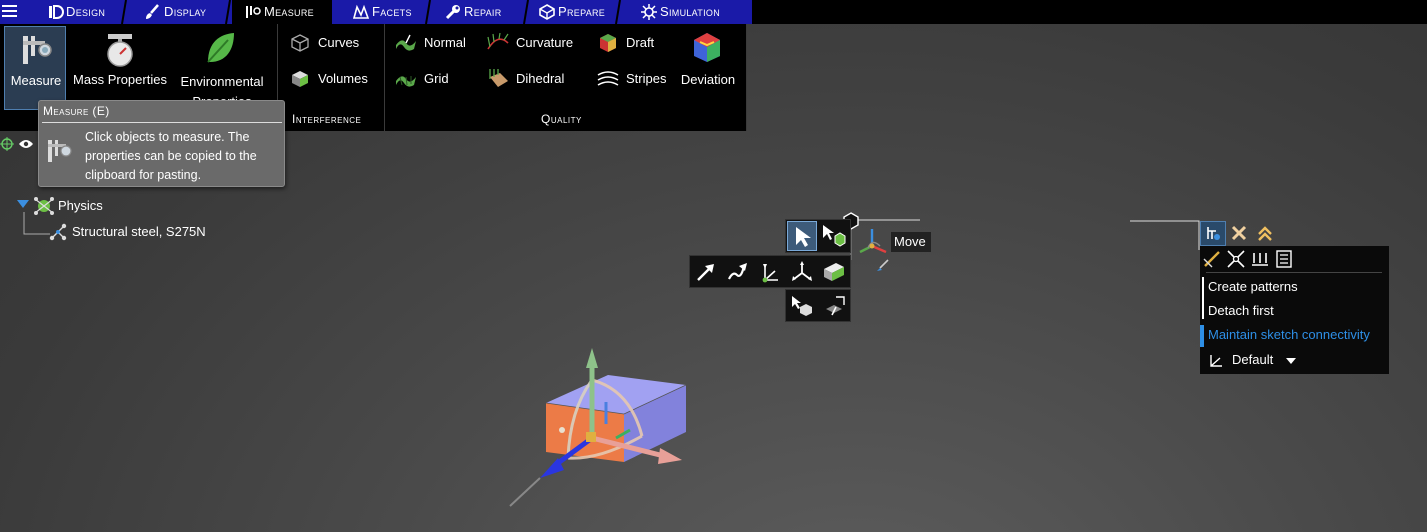 The width and height of the screenshot is (1427, 532). What do you see at coordinates (631, 79) in the screenshot?
I see `stripes-button: Stripes` at bounding box center [631, 79].